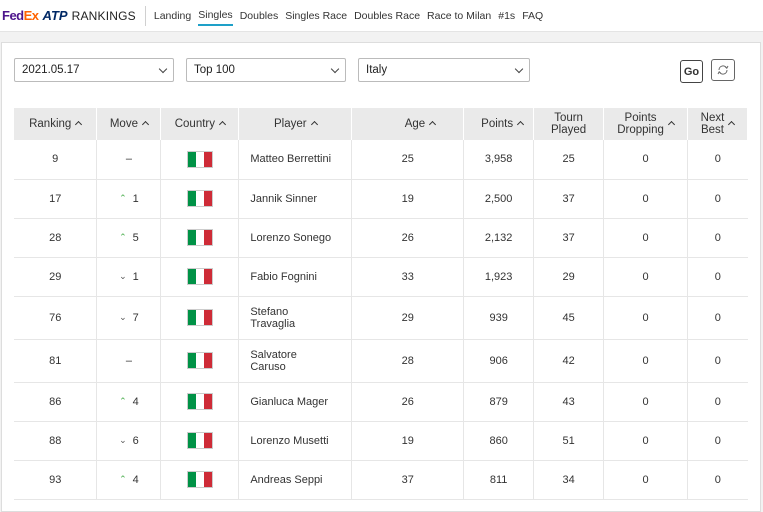 The image size is (763, 512). What do you see at coordinates (172, 16) in the screenshot?
I see `nav-link-landing: Landing` at bounding box center [172, 16].